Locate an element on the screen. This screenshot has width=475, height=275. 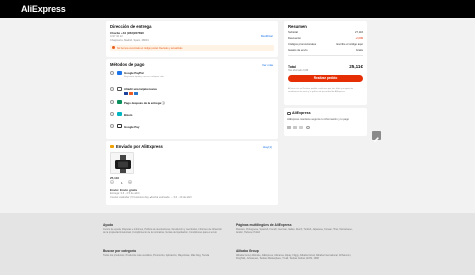
credit-card-icon is located at coordinates (119, 89).